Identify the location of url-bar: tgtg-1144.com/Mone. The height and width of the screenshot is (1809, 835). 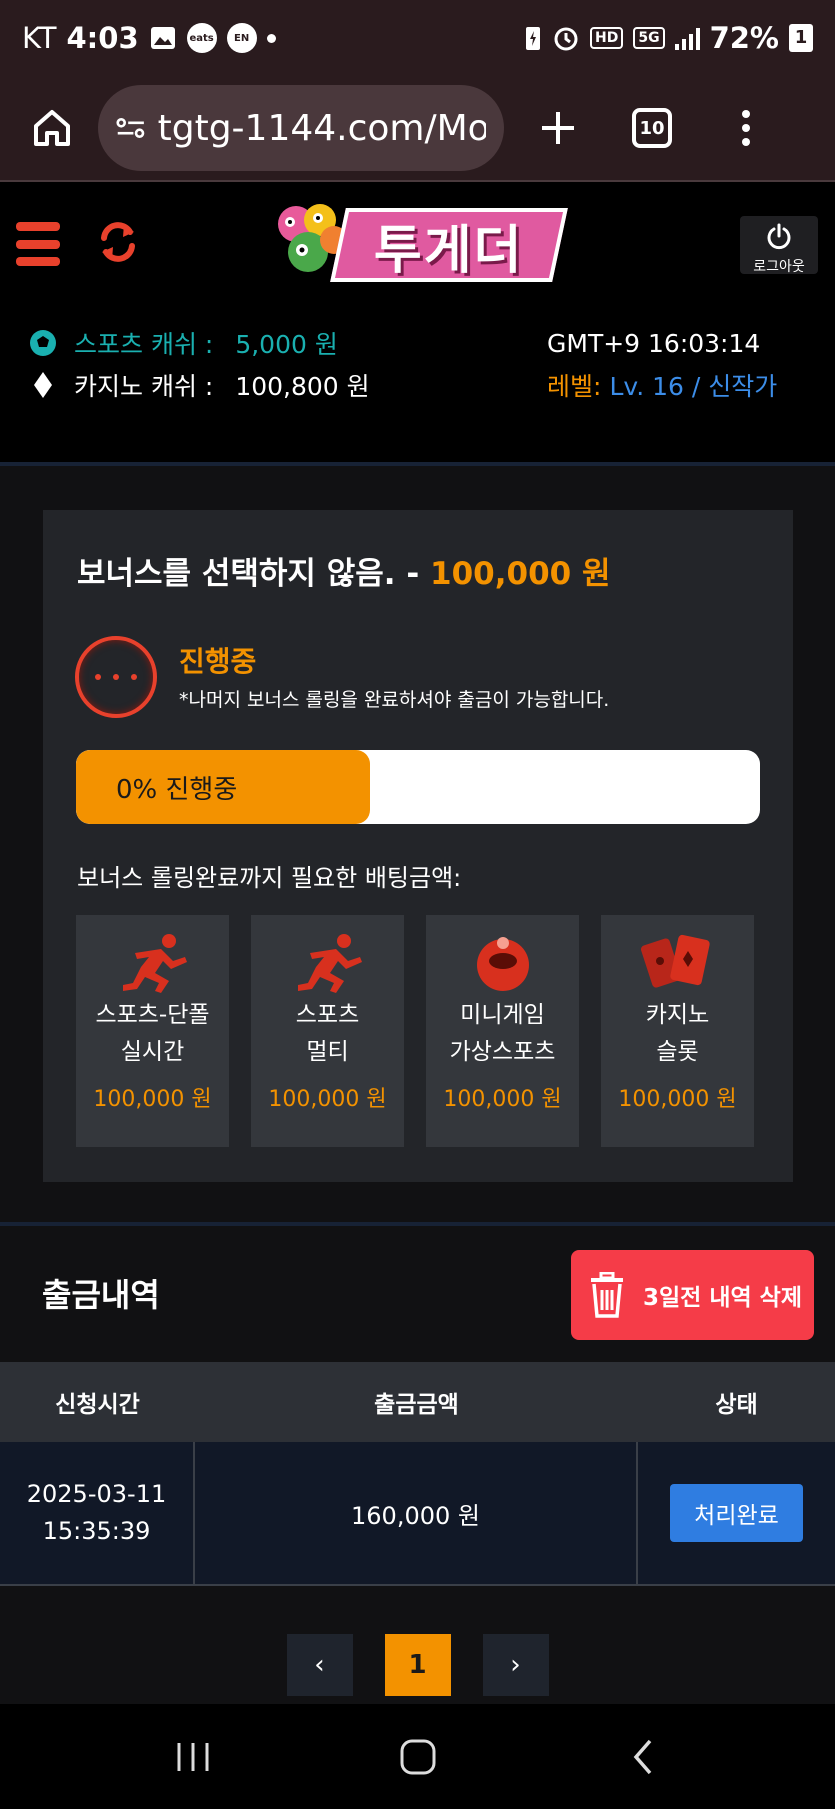
(301, 128).